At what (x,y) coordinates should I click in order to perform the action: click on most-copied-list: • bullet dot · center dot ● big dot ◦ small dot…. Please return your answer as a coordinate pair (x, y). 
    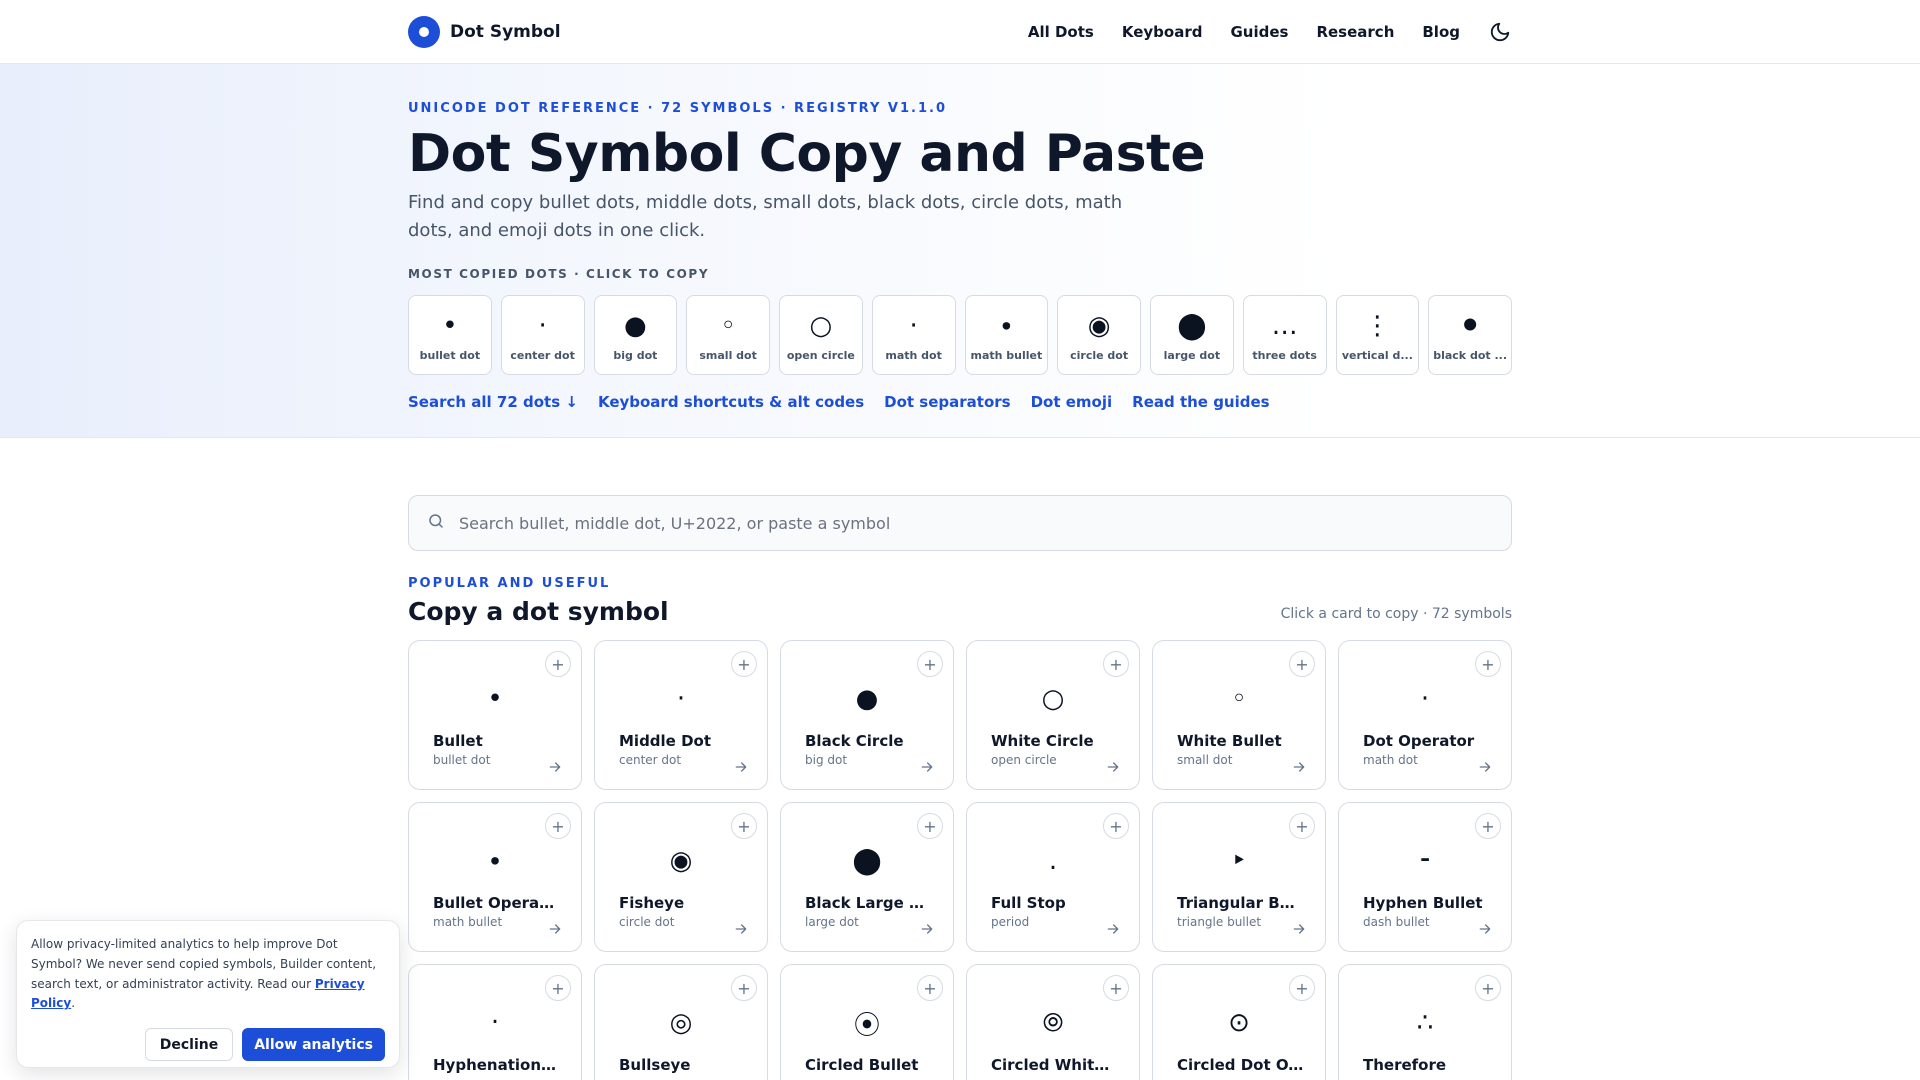
    Looking at the image, I should click on (960, 334).